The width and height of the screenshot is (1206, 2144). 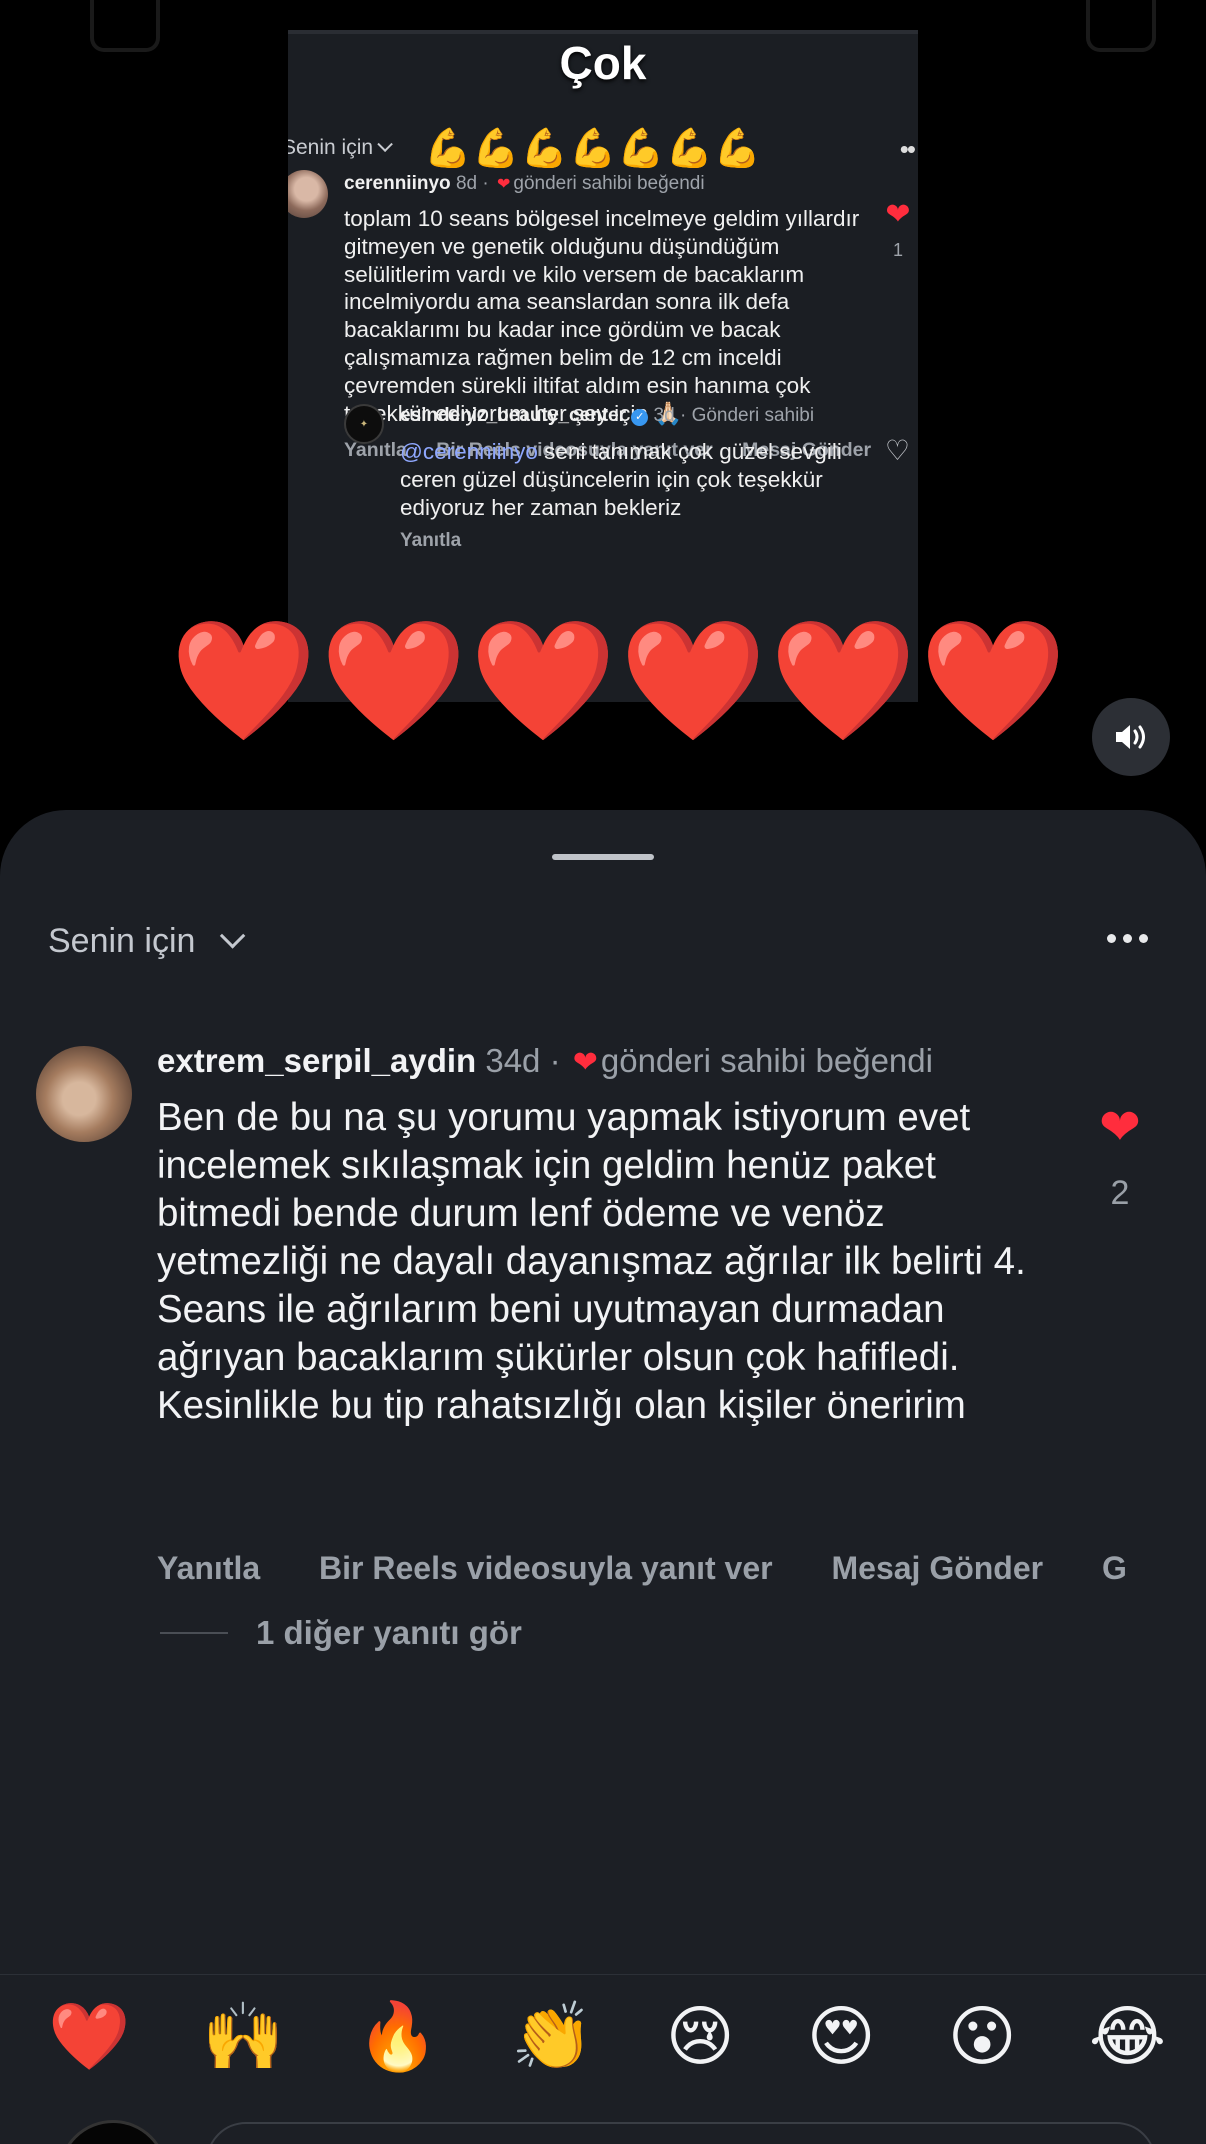 I want to click on inner-like-column: ❤ 1, so click(x=898, y=230).